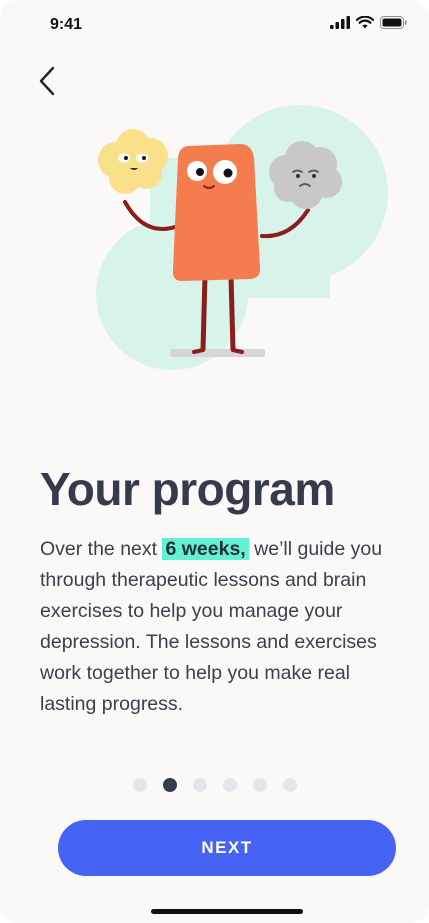 This screenshot has width=429, height=923. Describe the element at coordinates (214, 27) in the screenshot. I see `status-bar: 9:41` at that location.